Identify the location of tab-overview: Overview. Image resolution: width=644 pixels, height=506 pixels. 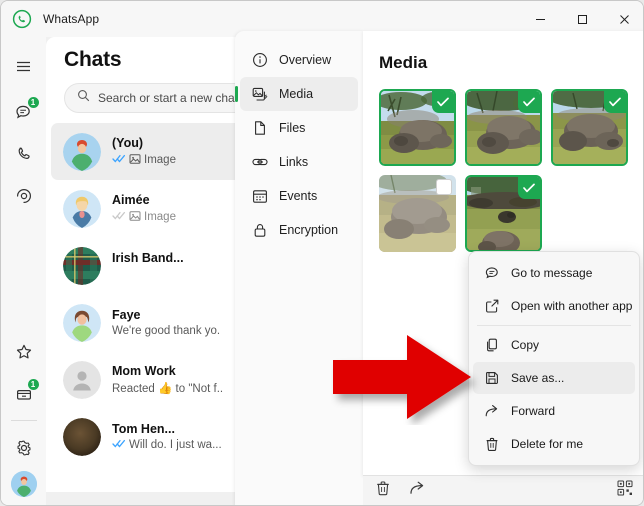
(299, 60).